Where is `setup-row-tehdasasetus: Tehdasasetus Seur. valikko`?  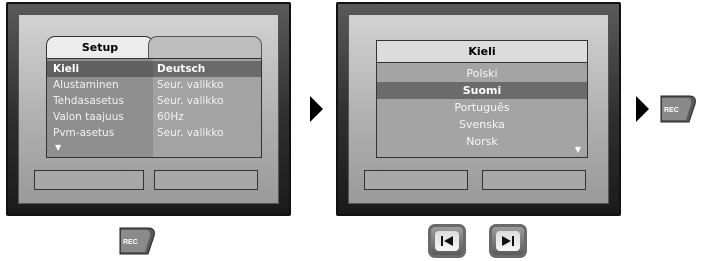
setup-row-tehdasasetus: Tehdasasetus Seur. valikko is located at coordinates (154, 101).